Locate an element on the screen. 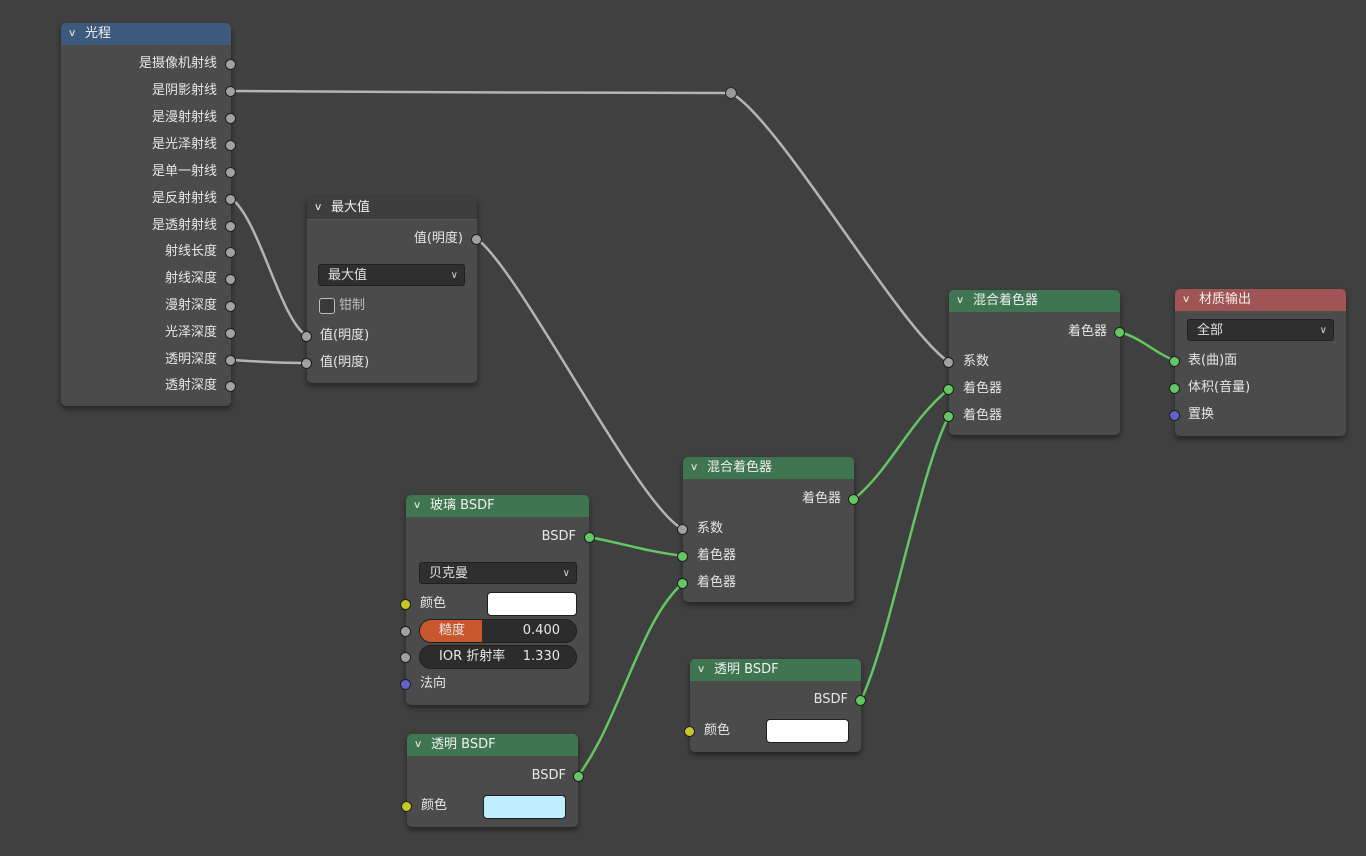 The height and width of the screenshot is (856, 1366). link-shadow-ray-to-reroute is located at coordinates (481, 92).